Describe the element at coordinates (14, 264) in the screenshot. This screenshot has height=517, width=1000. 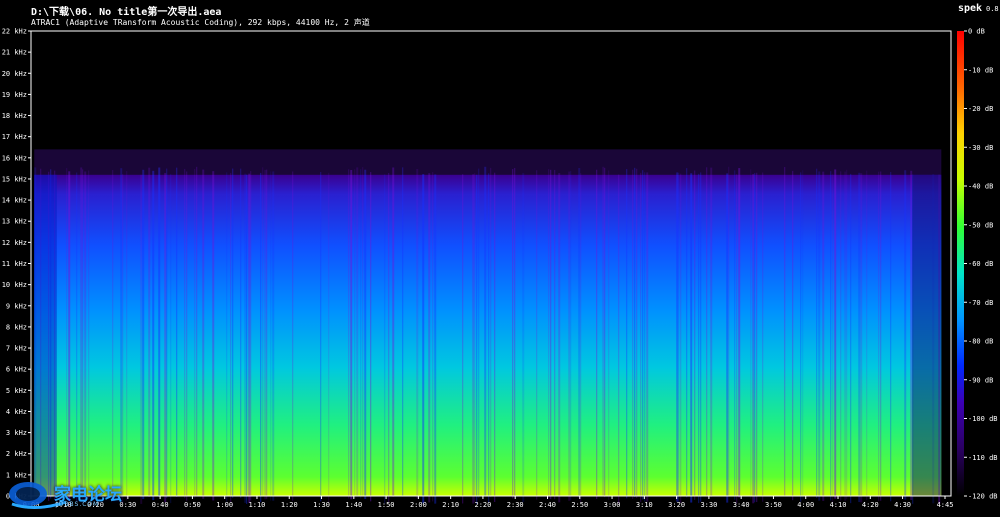
I see `y-tick-label: 11 kHz` at that location.